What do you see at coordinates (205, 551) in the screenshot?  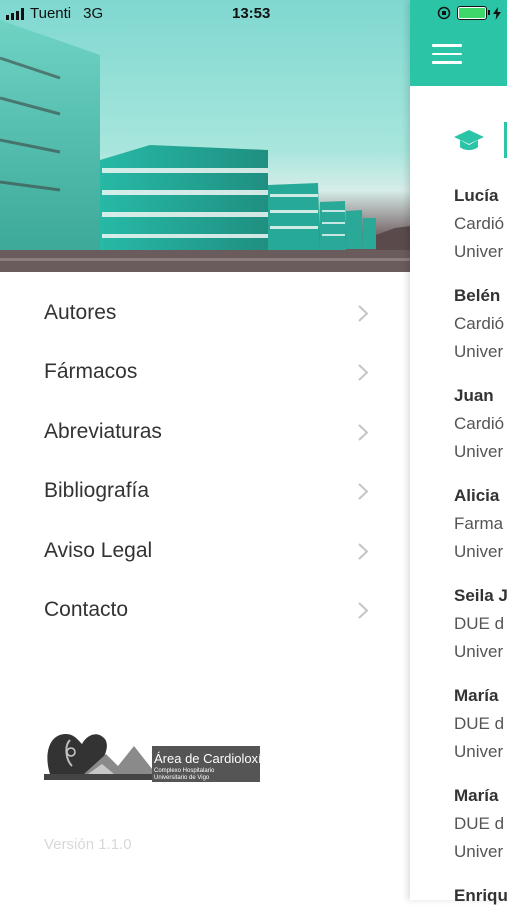 I see `menu-item-aviso-legal: Aviso Legal` at bounding box center [205, 551].